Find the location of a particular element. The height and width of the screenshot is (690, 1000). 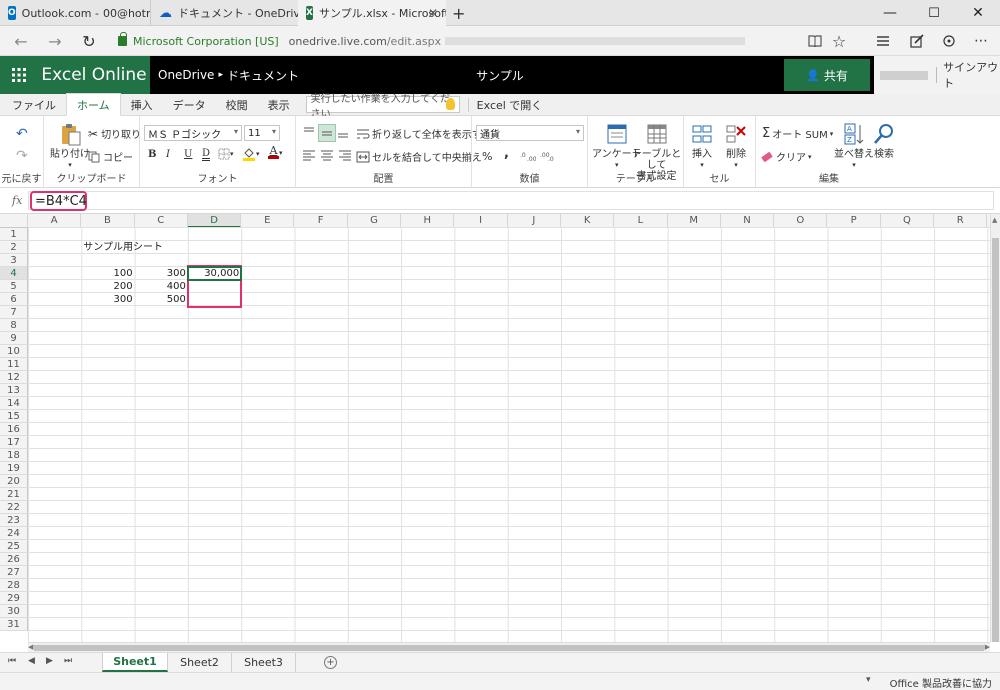

vertical-scroll-thumb is located at coordinates (995, 440).